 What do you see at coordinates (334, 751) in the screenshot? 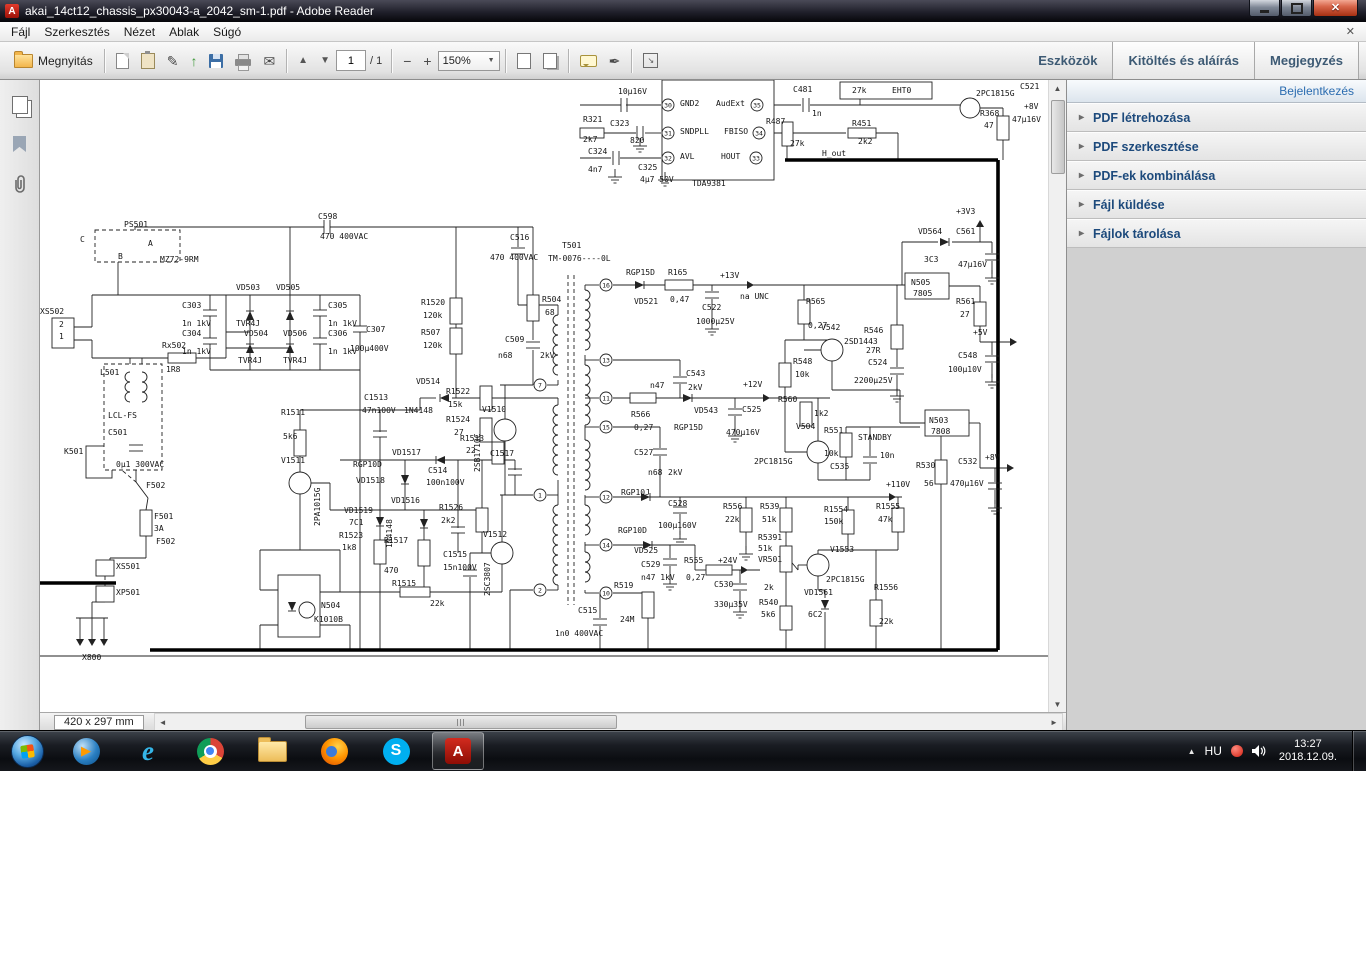
I see `taskbar-firefox-button` at bounding box center [334, 751].